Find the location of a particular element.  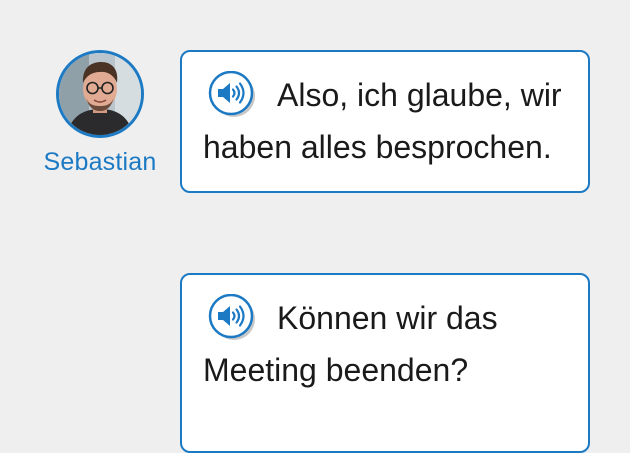

person-photo-icon is located at coordinates (100, 94).